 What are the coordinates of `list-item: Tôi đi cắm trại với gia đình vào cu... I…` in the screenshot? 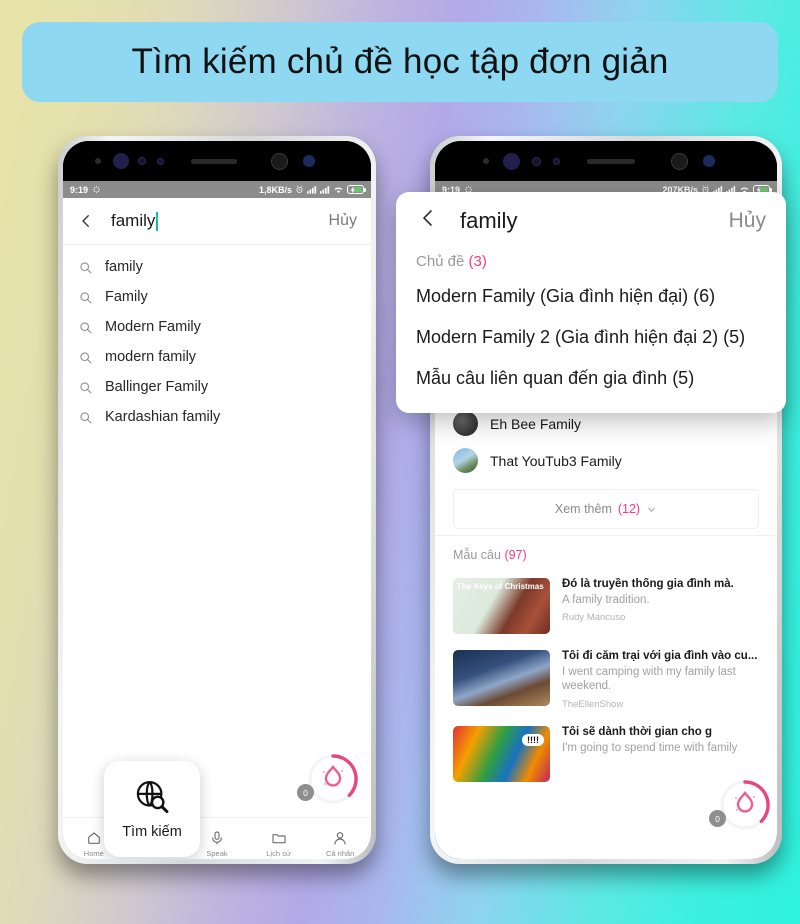 It's located at (606, 680).